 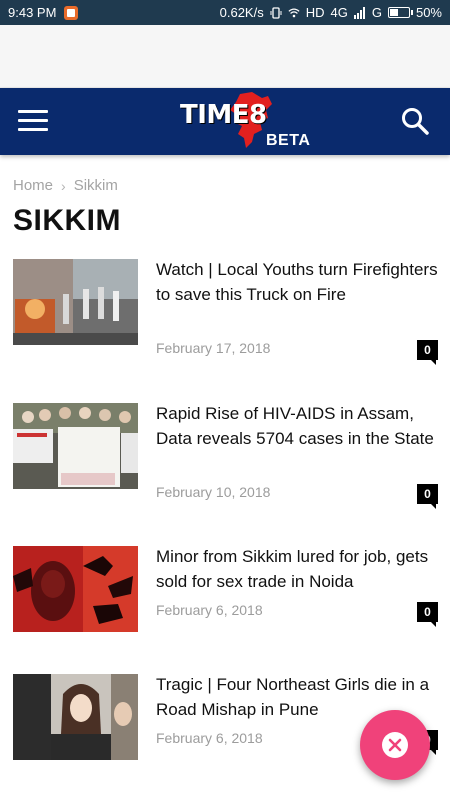 What do you see at coordinates (400, 12) in the screenshot?
I see `battery-icon` at bounding box center [400, 12].